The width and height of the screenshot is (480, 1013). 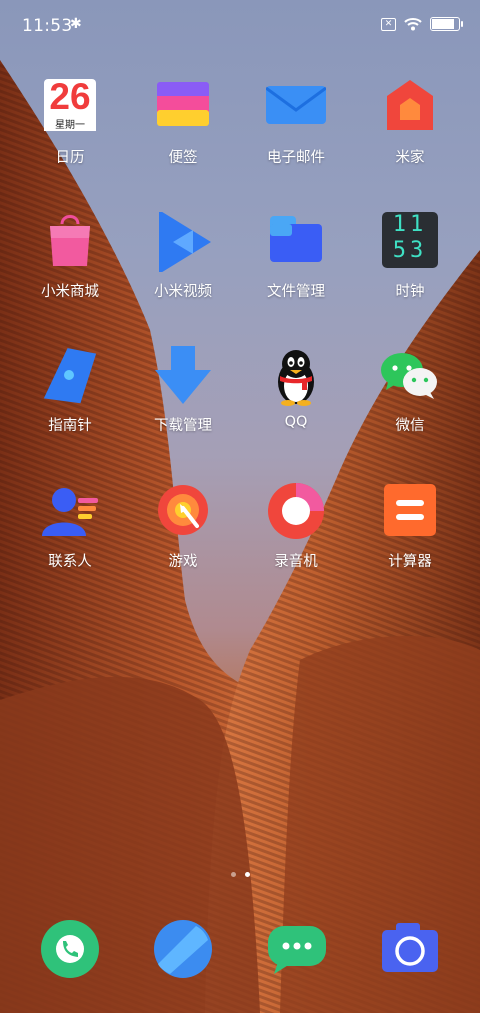 What do you see at coordinates (70, 158) in the screenshot?
I see `app-label: 日历` at bounding box center [70, 158].